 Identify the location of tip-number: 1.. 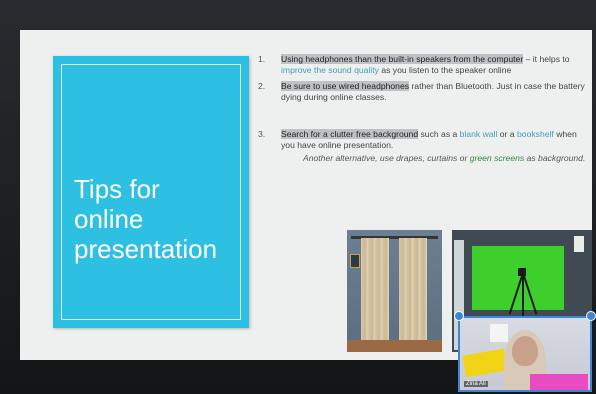
(262, 59).